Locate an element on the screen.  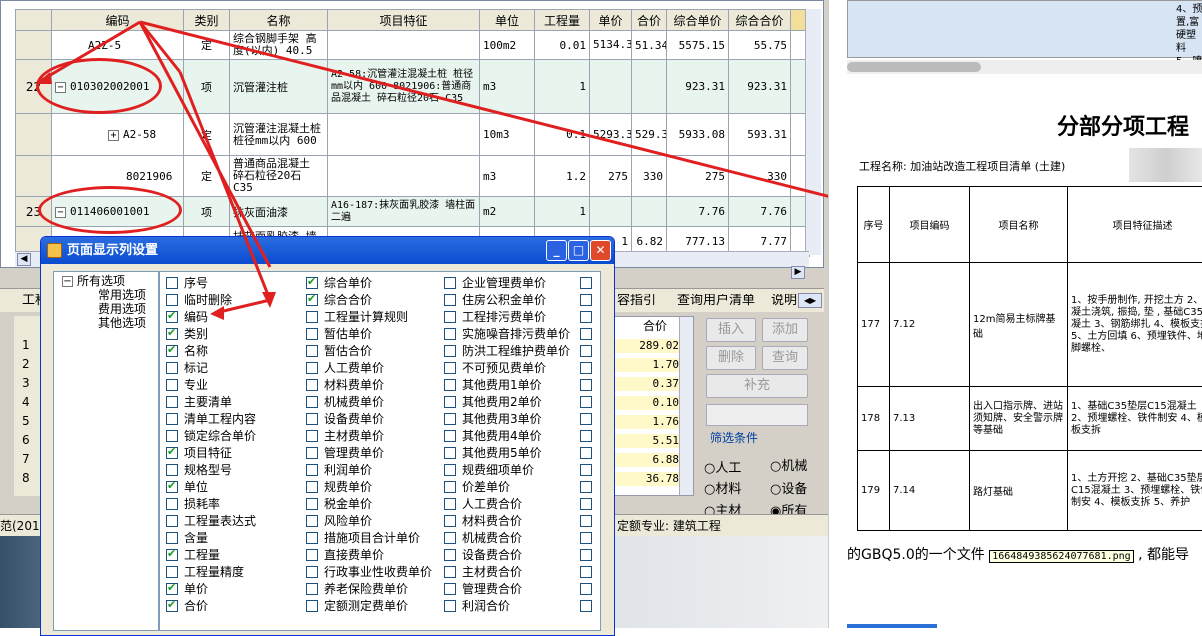
utotal-cell: 55.75 is located at coordinates (760, 45).